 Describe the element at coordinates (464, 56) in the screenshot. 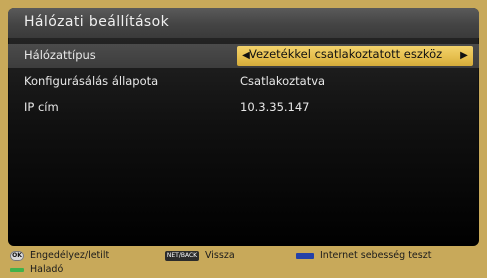

I see `right-arrow-icon: ▶` at that location.